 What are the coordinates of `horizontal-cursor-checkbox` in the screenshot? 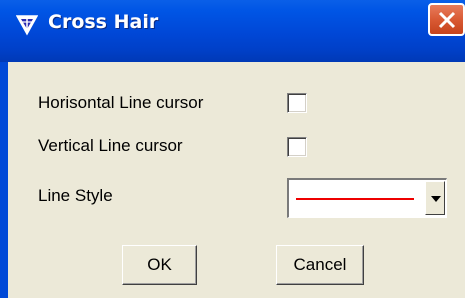 It's located at (297, 103).